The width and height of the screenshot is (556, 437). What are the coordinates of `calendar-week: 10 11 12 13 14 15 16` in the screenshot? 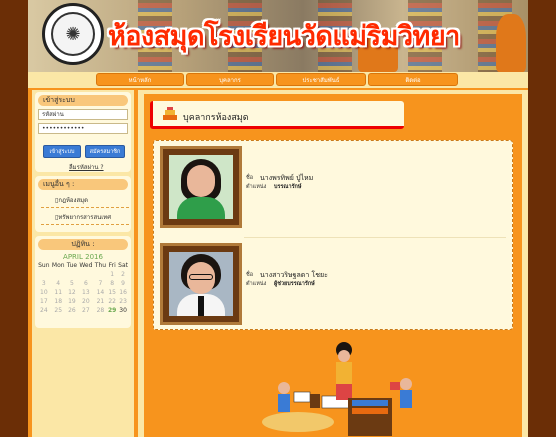 It's located at (83, 292).